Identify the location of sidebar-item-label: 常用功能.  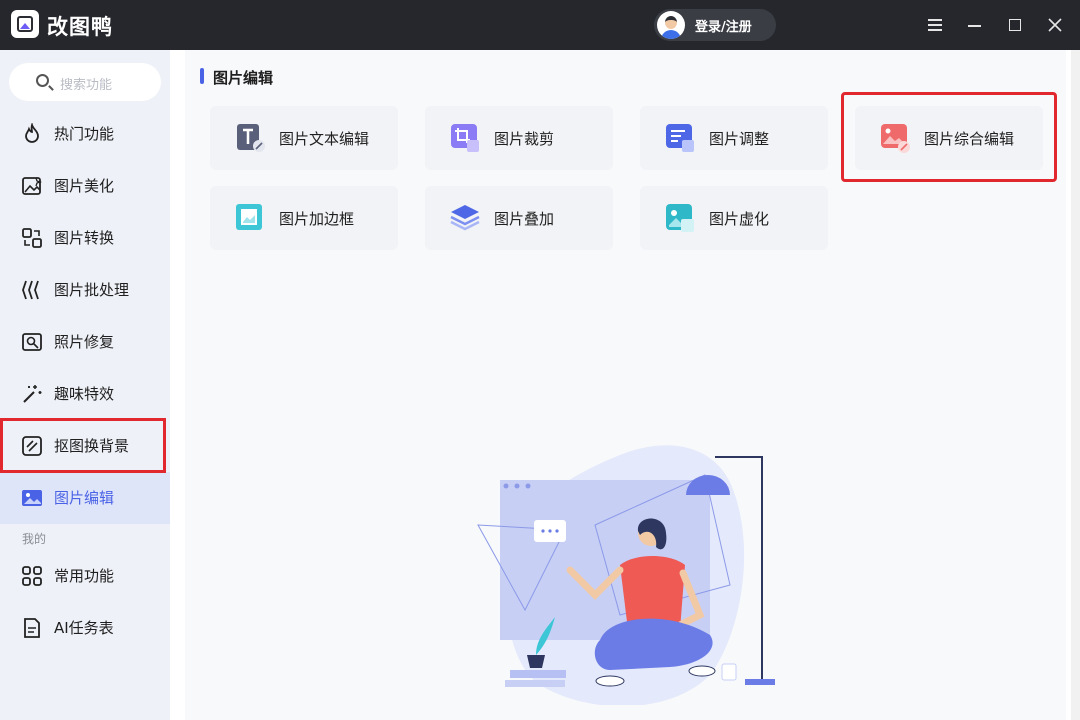
(84, 576).